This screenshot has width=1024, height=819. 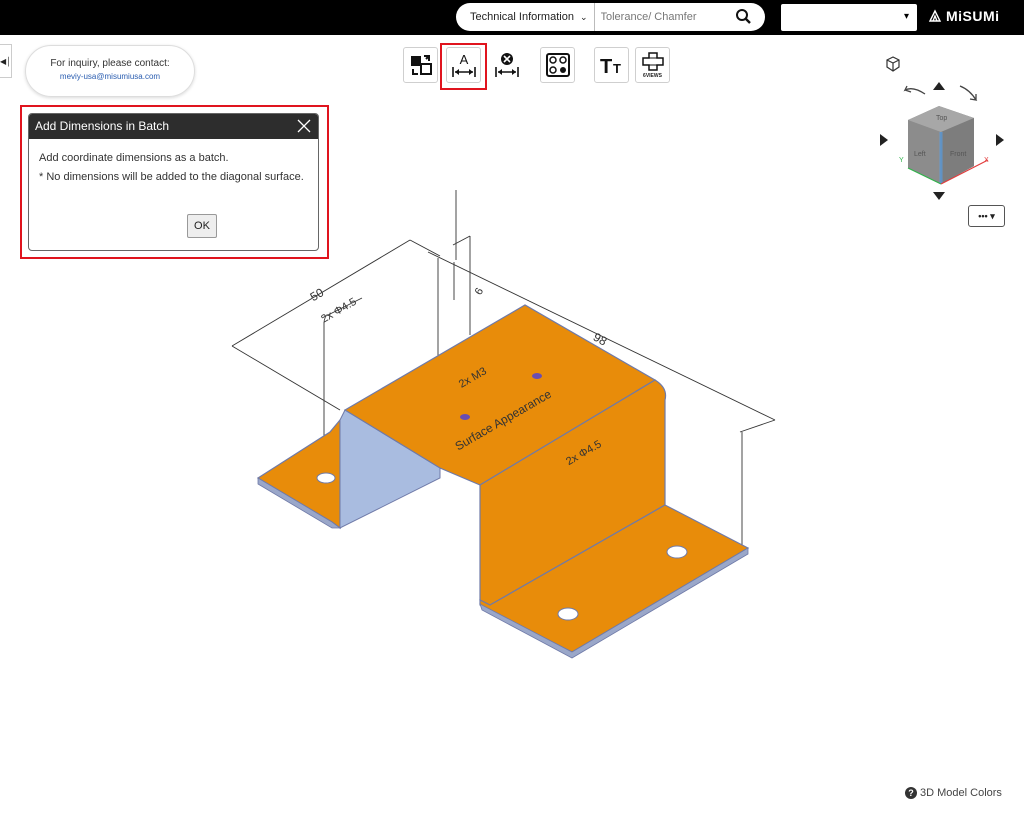 I want to click on highlight-frame, so click(x=463, y=66).